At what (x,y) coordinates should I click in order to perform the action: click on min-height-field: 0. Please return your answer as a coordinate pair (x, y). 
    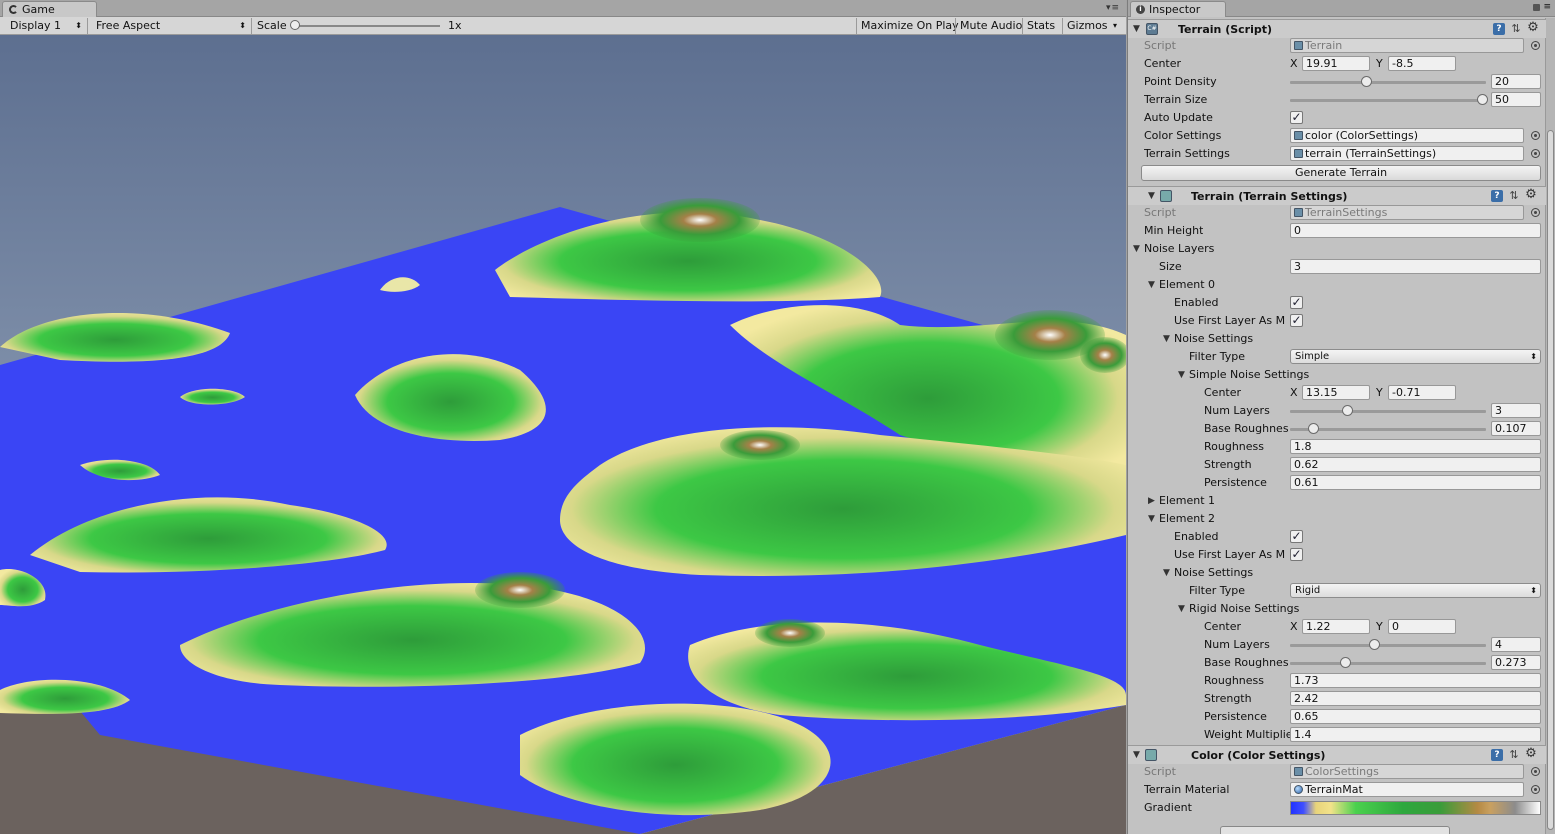
    Looking at the image, I should click on (1415, 230).